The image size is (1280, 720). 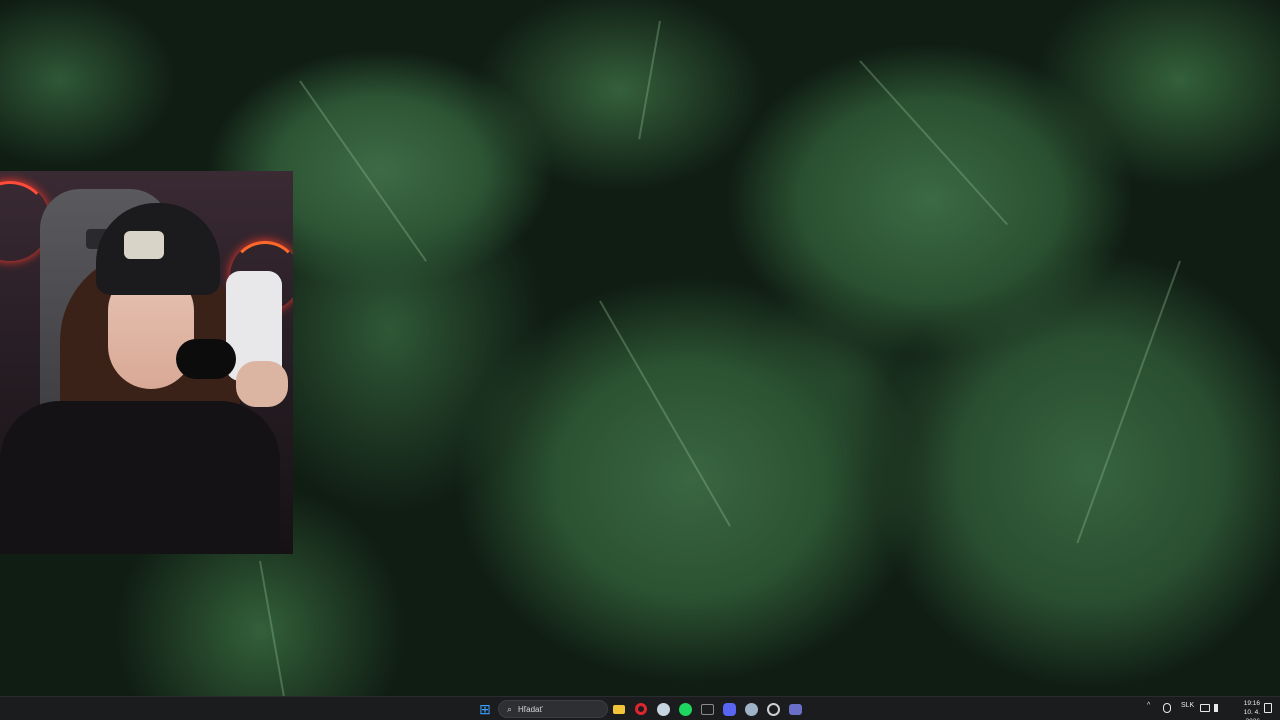 I want to click on spotify-icon, so click(x=685, y=709).